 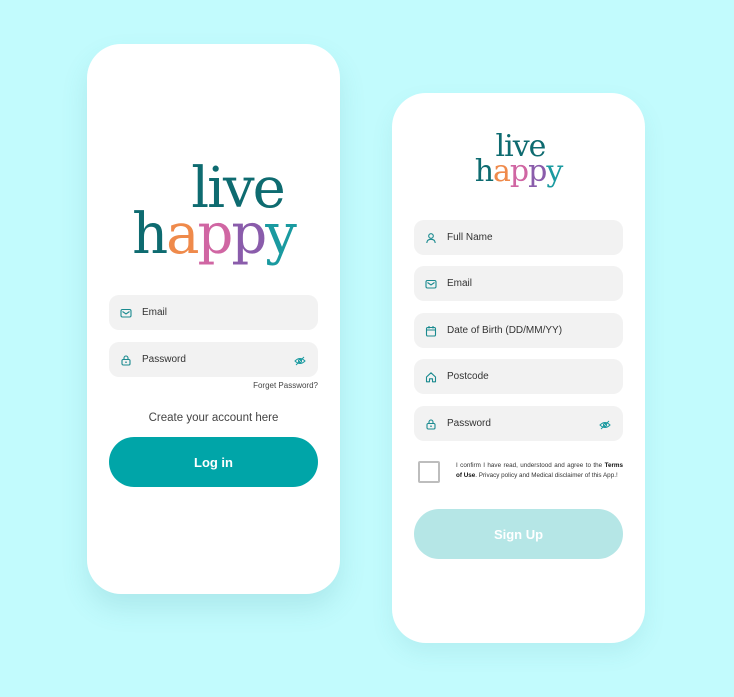 What do you see at coordinates (285, 385) in the screenshot?
I see `forgot-password-link: Forget Password?` at bounding box center [285, 385].